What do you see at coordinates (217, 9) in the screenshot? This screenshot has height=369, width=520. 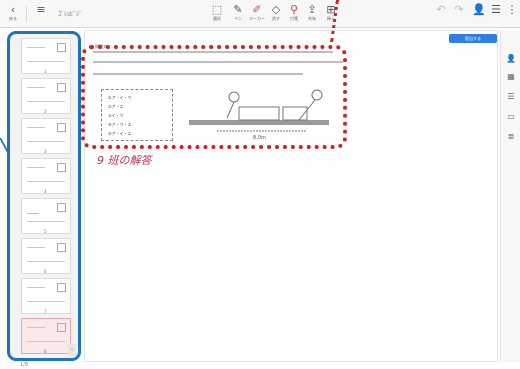 I see `select-icon: ⬚` at bounding box center [217, 9].